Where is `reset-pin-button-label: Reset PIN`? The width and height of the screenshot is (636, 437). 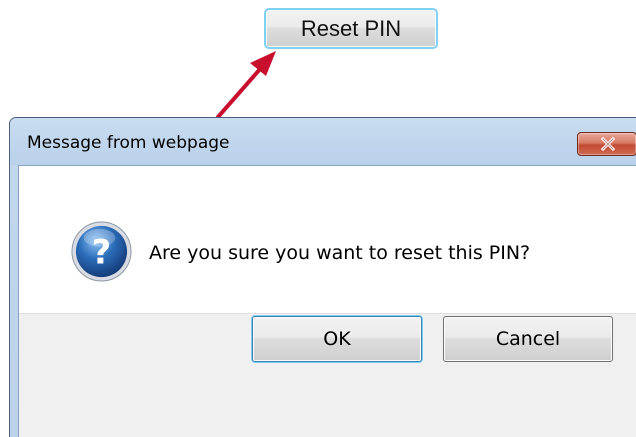 reset-pin-button-label: Reset PIN is located at coordinates (351, 28).